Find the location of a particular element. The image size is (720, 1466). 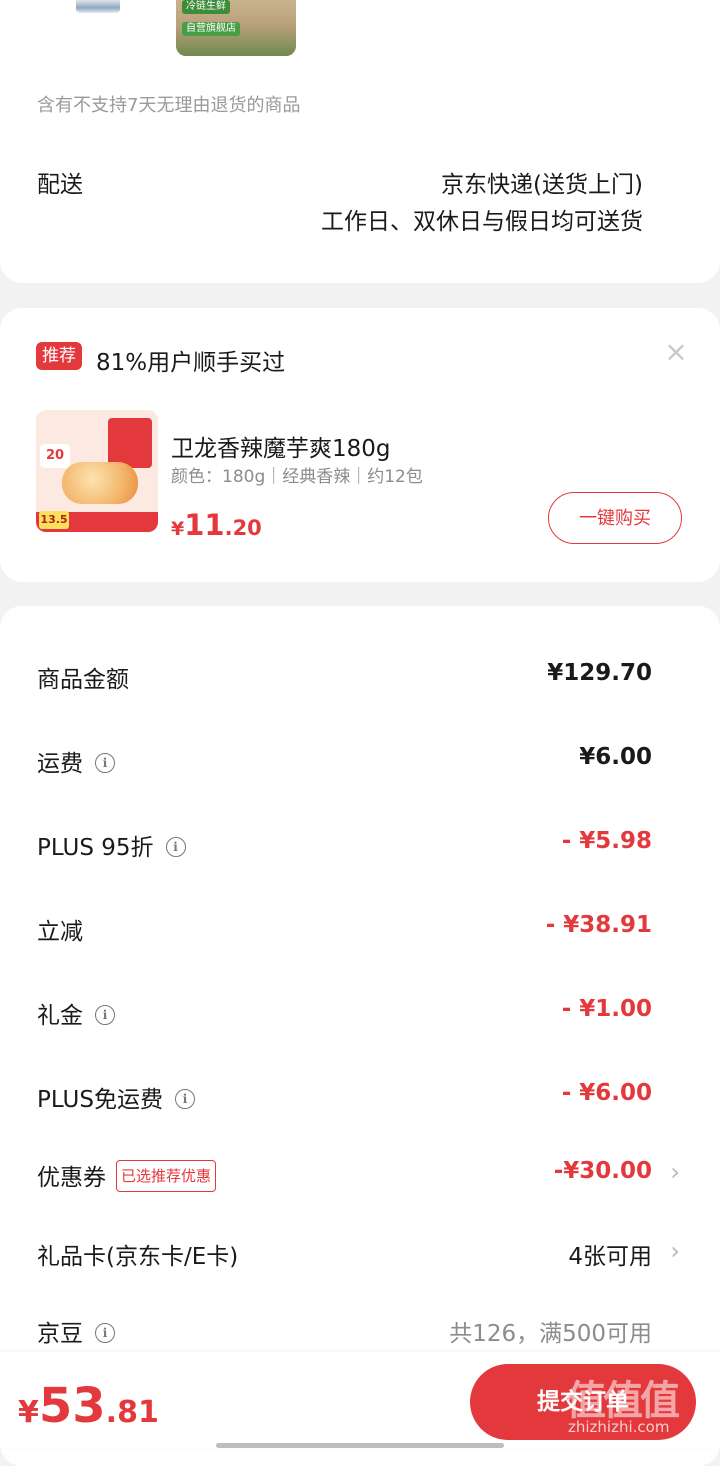

fee-label: 运费 is located at coordinates (60, 764).